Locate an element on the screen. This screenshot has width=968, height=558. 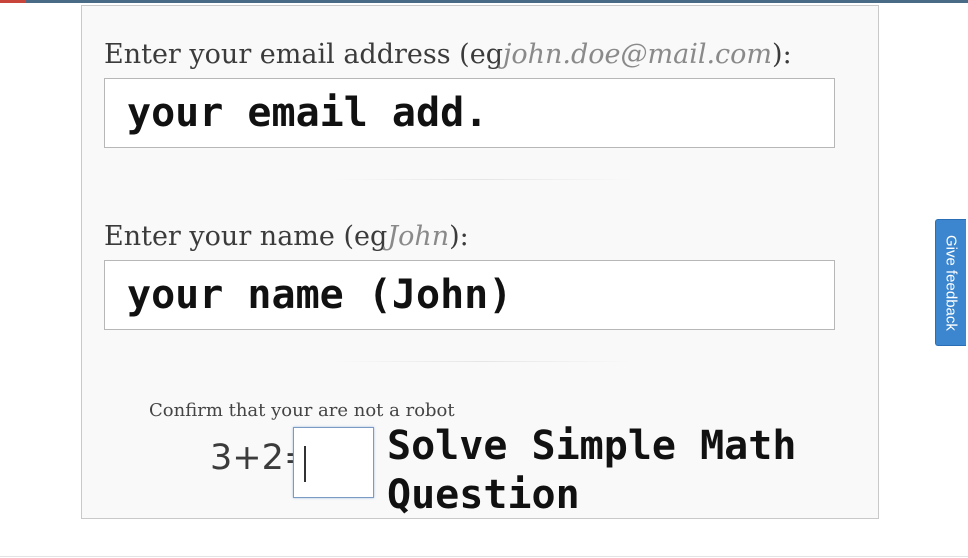
captcha-hint: Solve Simple Math Question is located at coordinates (592, 470).